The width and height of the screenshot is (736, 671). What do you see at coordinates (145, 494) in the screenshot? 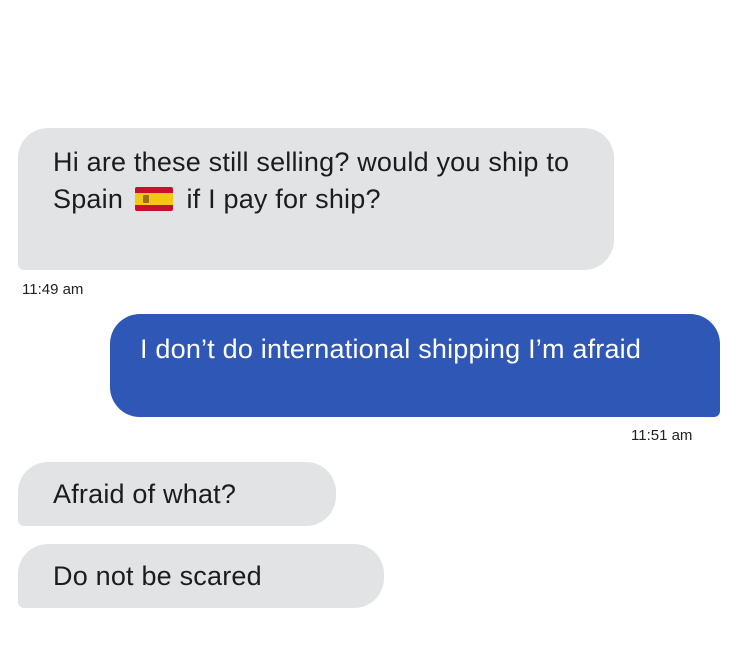
I see `message-text: Afraid of what?` at bounding box center [145, 494].